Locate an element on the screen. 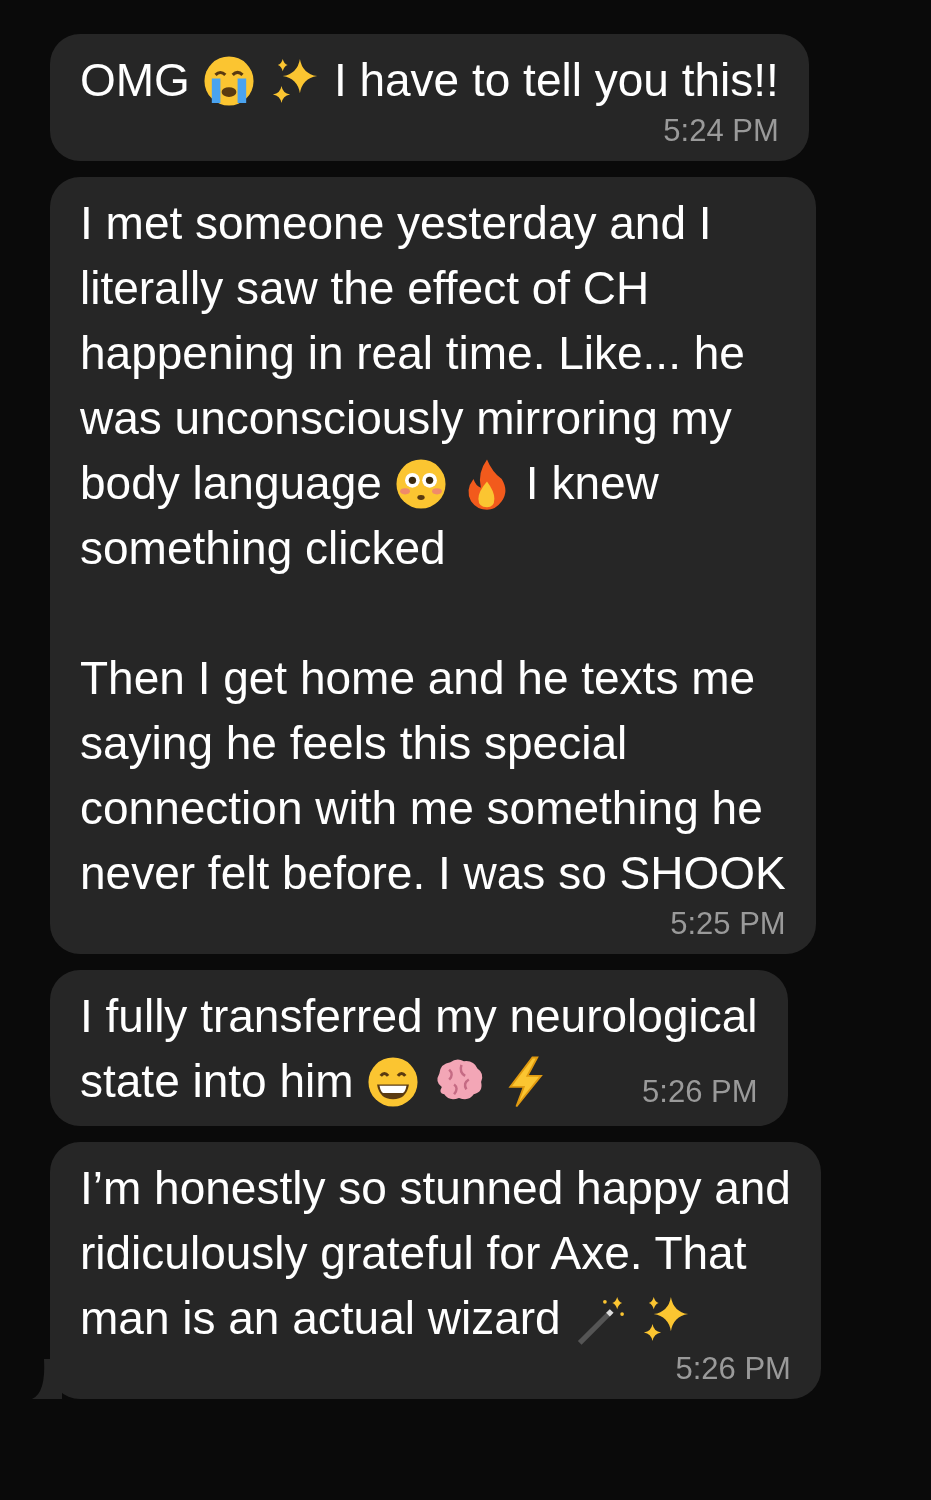  message-time: 5:25 PM is located at coordinates (728, 924).